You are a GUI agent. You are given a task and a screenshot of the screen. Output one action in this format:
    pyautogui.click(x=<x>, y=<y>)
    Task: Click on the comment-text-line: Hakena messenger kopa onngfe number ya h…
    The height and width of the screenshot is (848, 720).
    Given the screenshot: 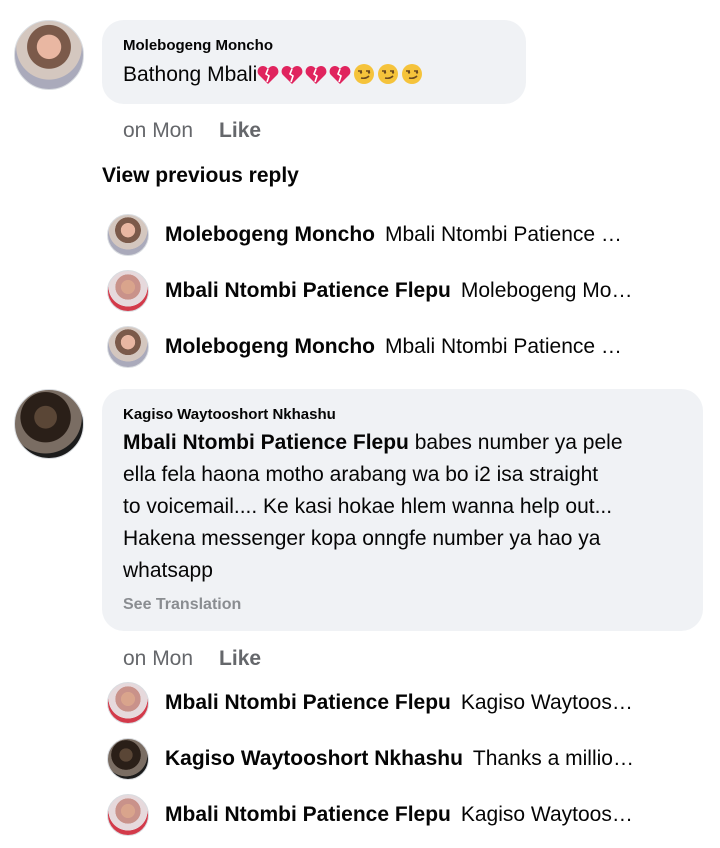 What is the action you would take?
    pyautogui.click(x=362, y=538)
    